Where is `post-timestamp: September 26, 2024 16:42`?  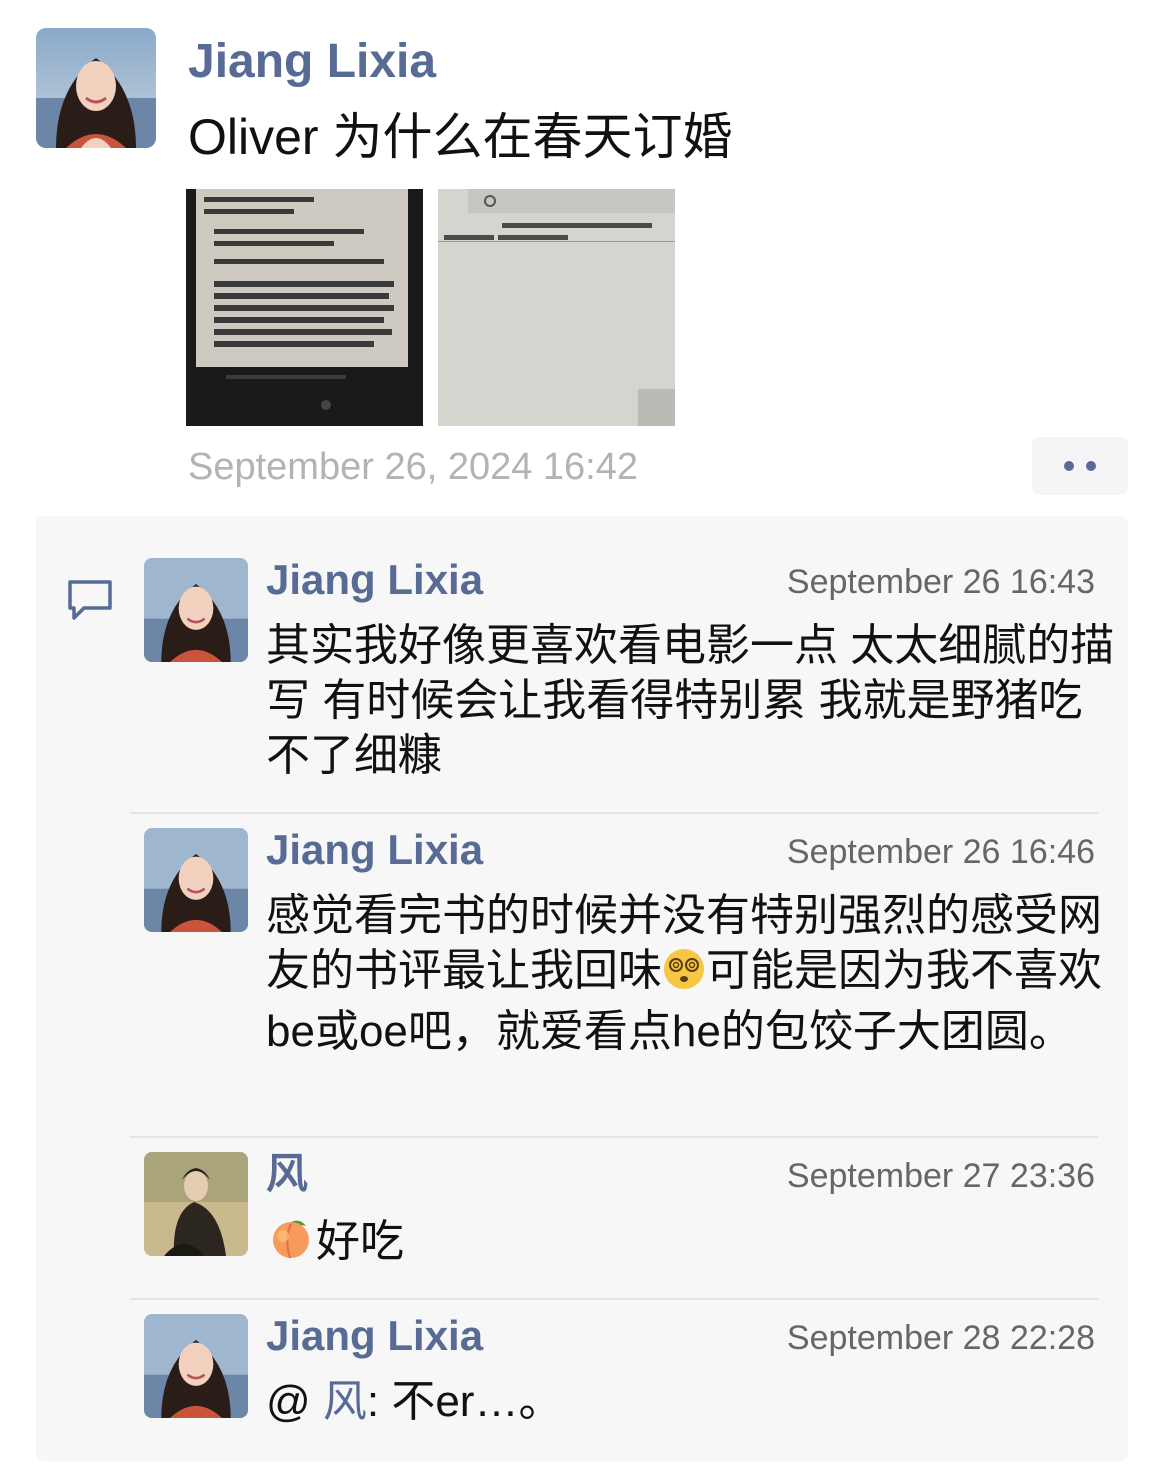 post-timestamp: September 26, 2024 16:42 is located at coordinates (413, 467).